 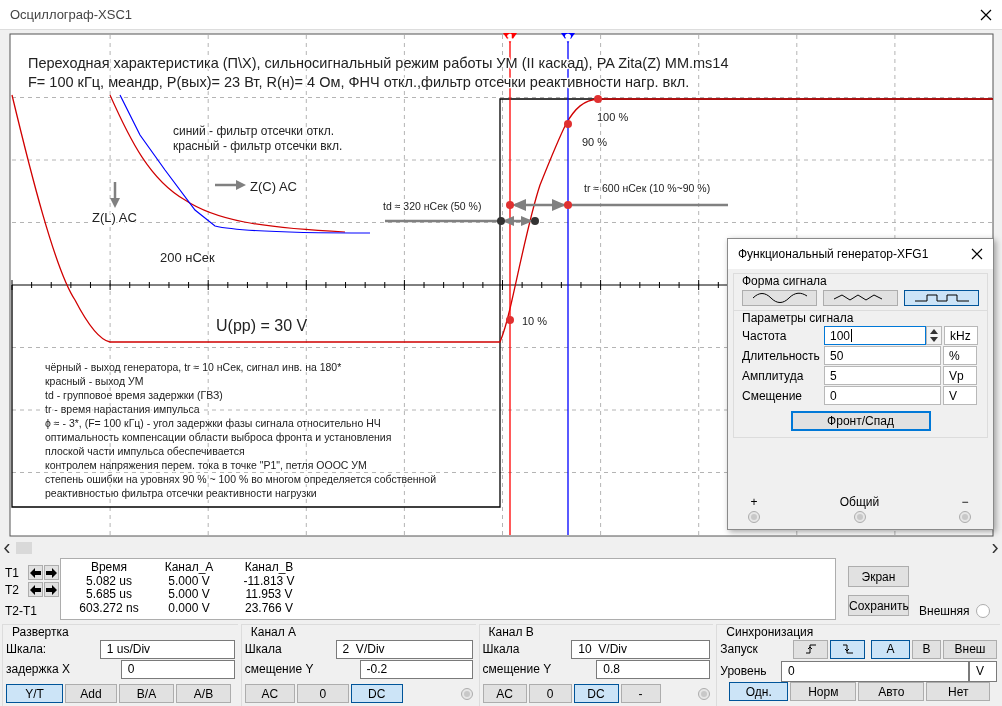 I want to click on rise-fall-button: Фронт/Спад, so click(x=860, y=421).